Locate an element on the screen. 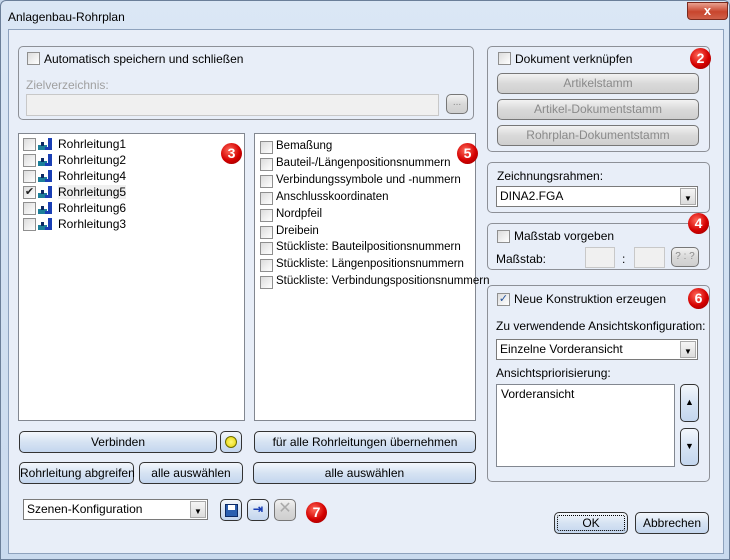  badge-5: 5 is located at coordinates (467, 153).